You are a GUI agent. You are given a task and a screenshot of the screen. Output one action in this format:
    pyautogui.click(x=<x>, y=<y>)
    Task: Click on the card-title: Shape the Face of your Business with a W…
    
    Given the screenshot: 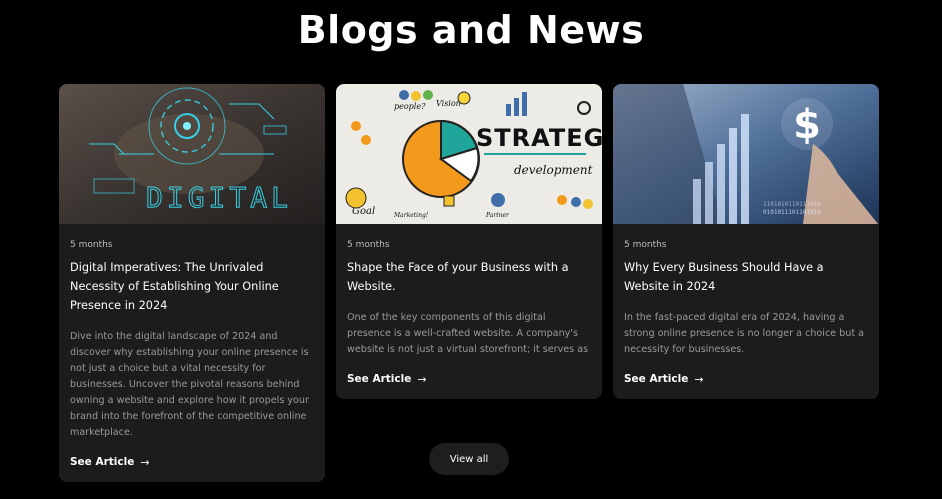 What is the action you would take?
    pyautogui.click(x=469, y=277)
    